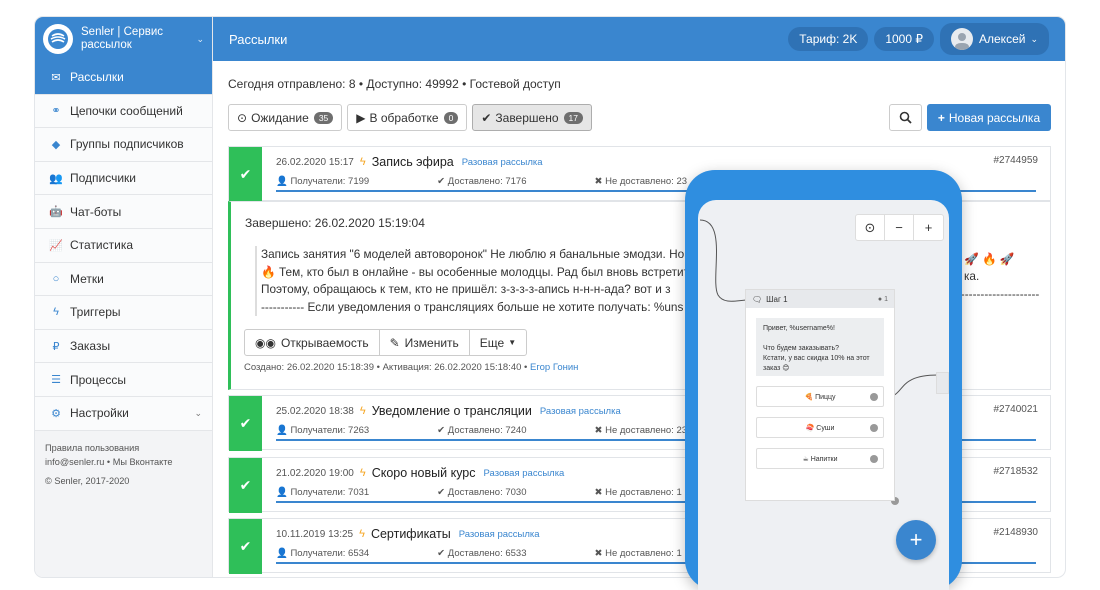 This screenshot has width=1100, height=590. I want to click on open-rate-label: Открываемость, so click(324, 342).